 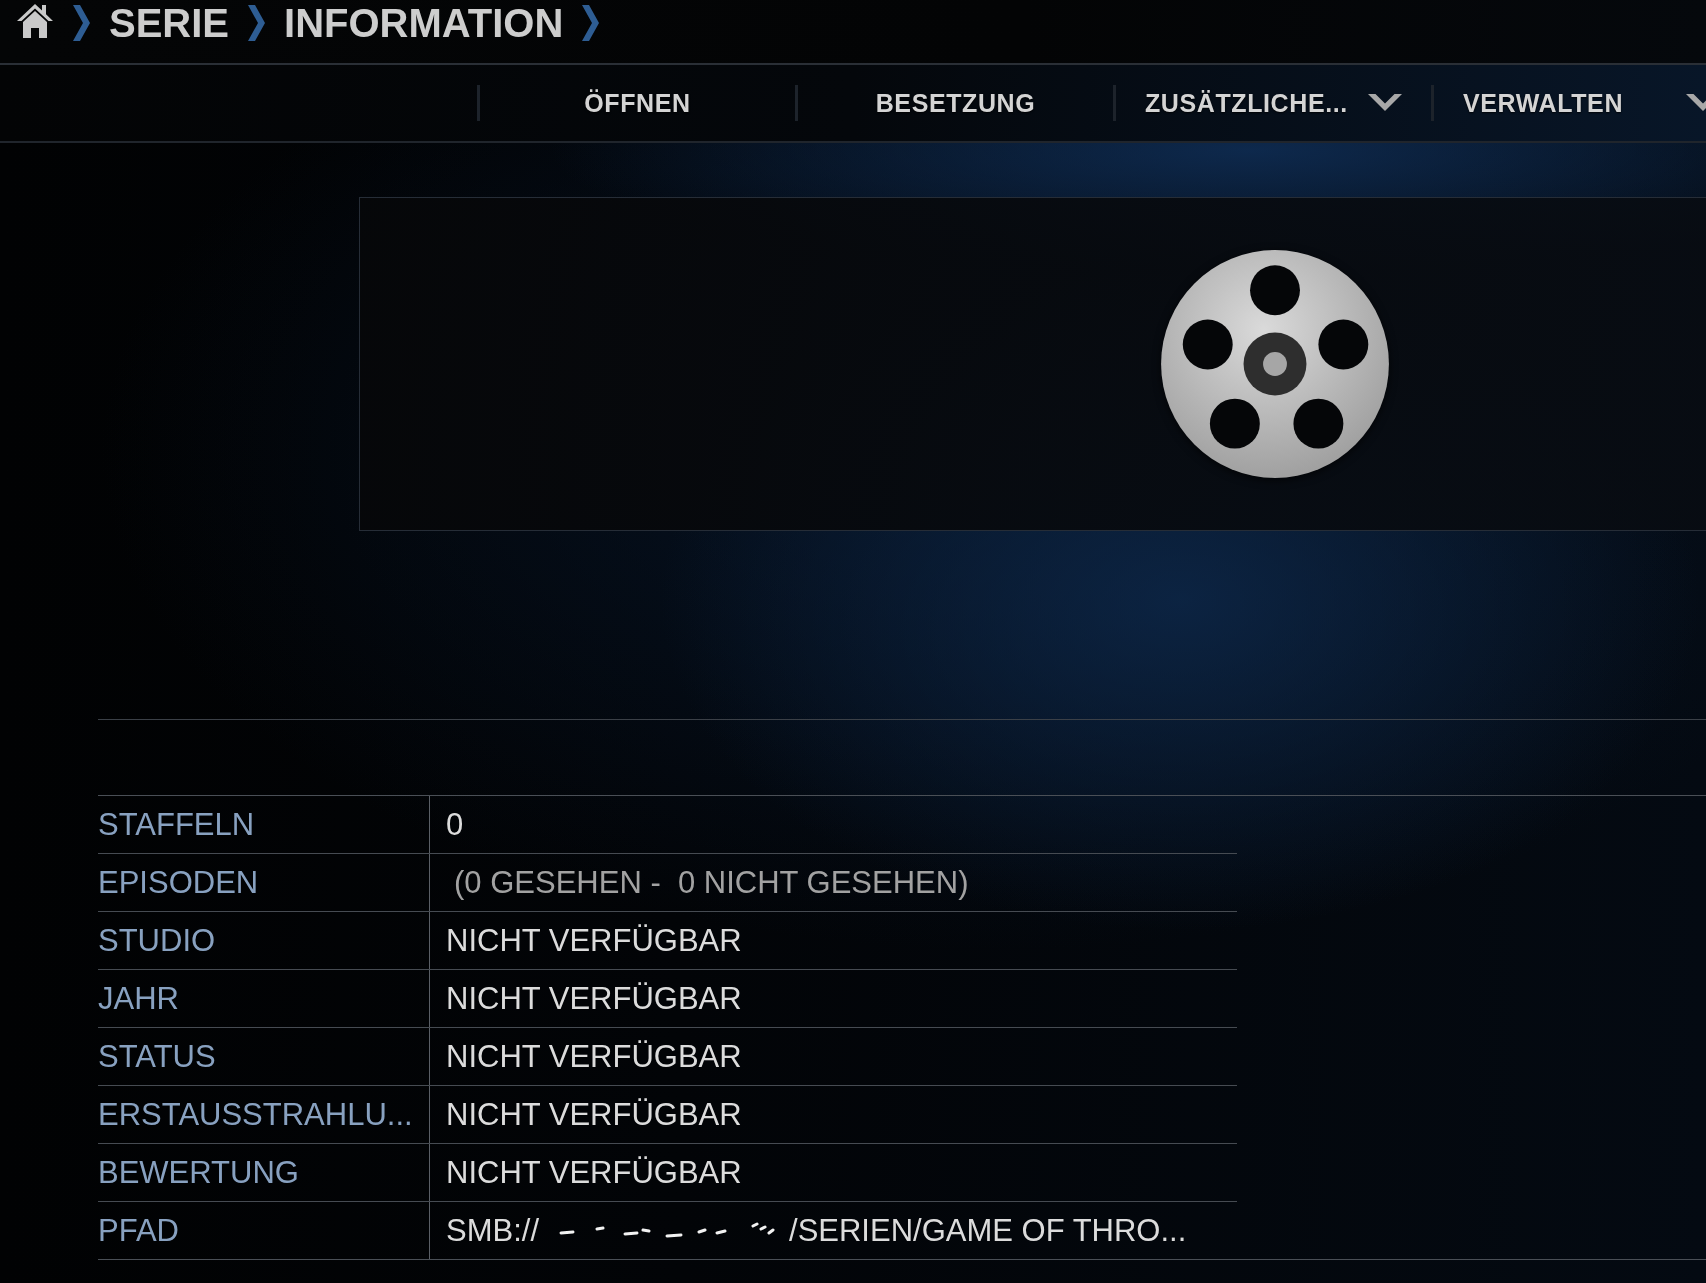 What do you see at coordinates (157, 1056) in the screenshot?
I see `detail-label: STATUS` at bounding box center [157, 1056].